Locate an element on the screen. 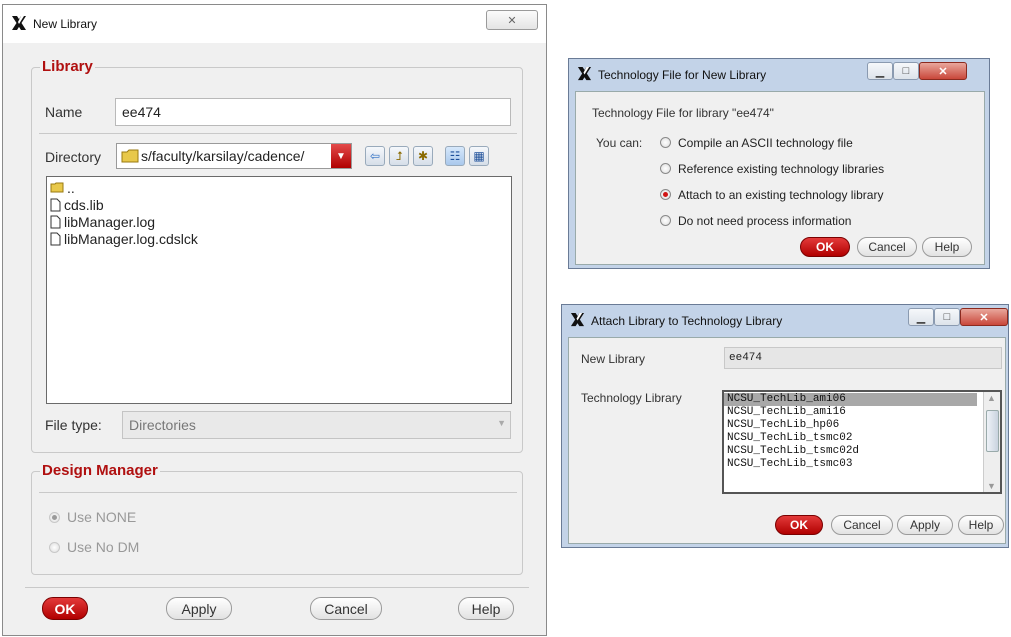 This screenshot has height=637, width=1011. detail-view-icon: ▦ is located at coordinates (479, 156).